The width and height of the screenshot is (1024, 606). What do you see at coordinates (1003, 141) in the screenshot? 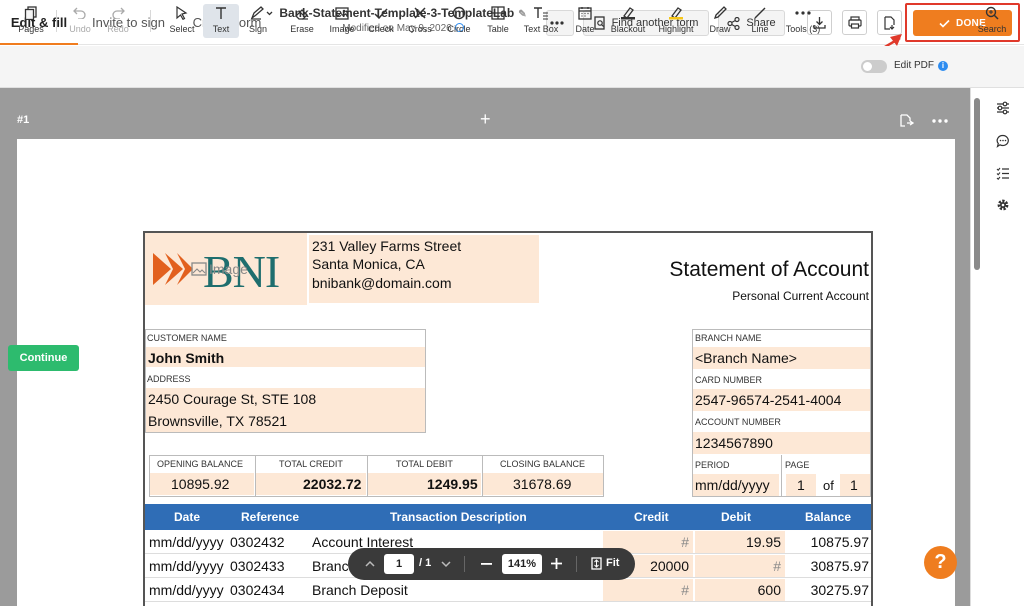
I see `comment-icon` at bounding box center [1003, 141].